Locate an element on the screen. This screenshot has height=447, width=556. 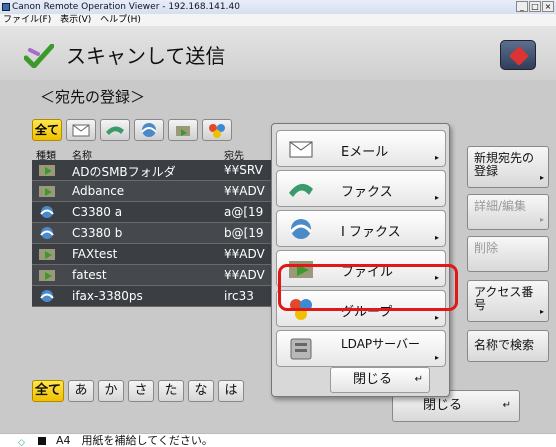
search-by-name-button: 名称で検索 is located at coordinates (508, 346).